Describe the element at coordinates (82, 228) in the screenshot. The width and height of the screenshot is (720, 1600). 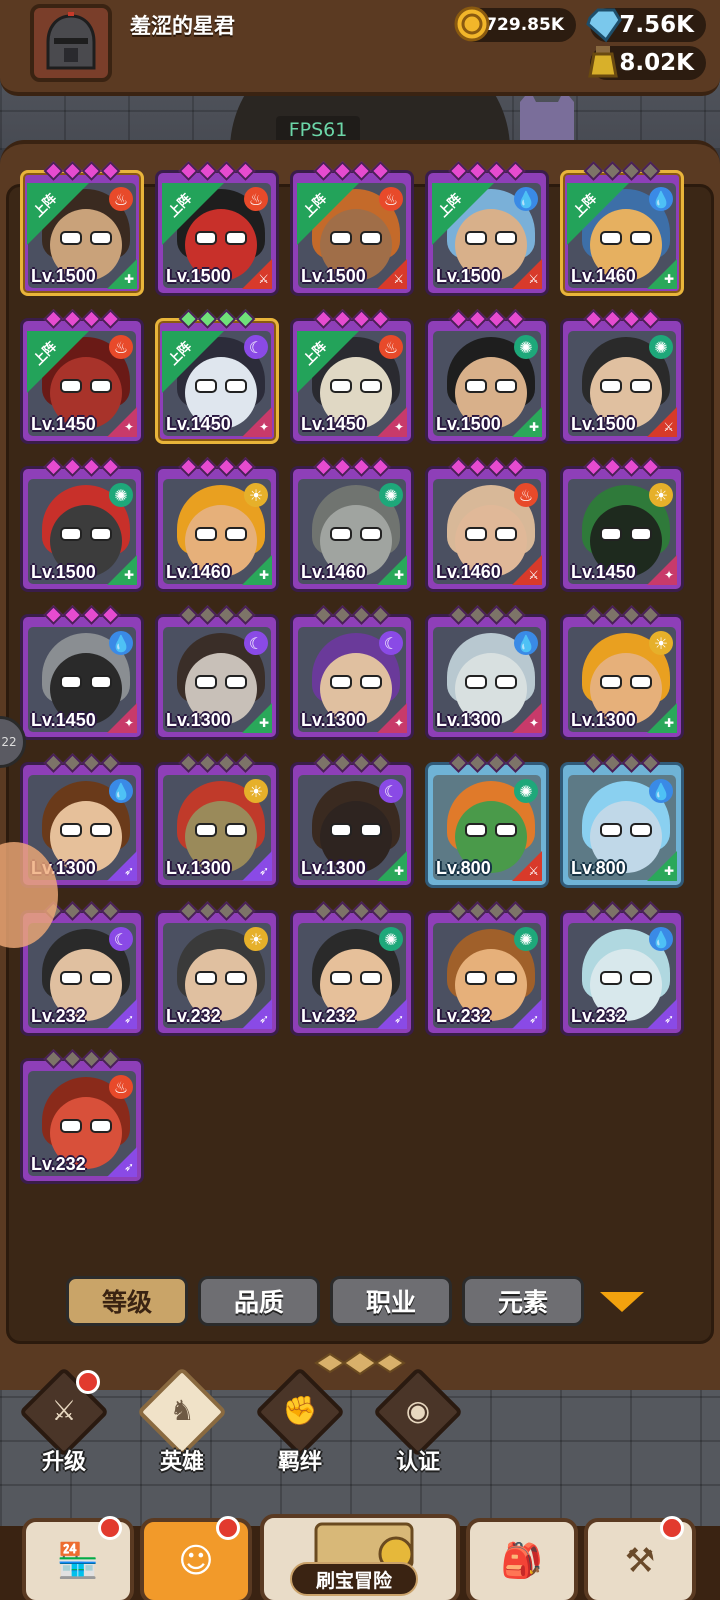
I see `hero-card: 上阵 ♨ ✚ Lv.1500` at that location.